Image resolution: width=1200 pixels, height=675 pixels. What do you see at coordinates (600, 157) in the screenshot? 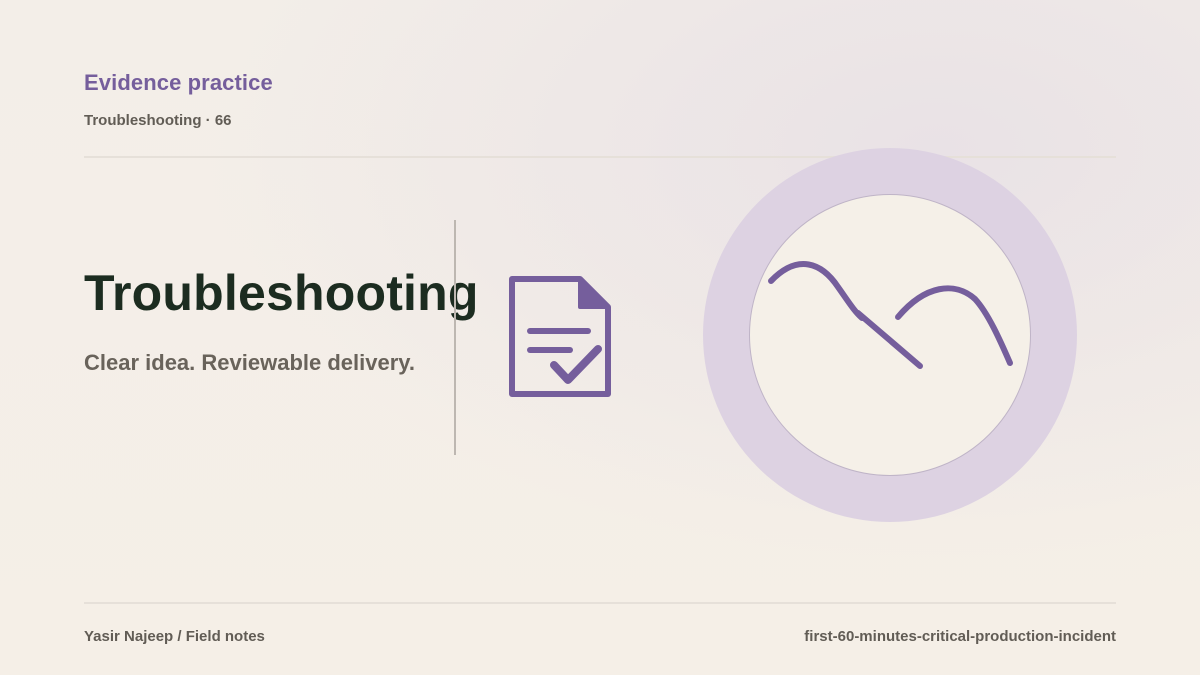
I see `top-divider` at bounding box center [600, 157].